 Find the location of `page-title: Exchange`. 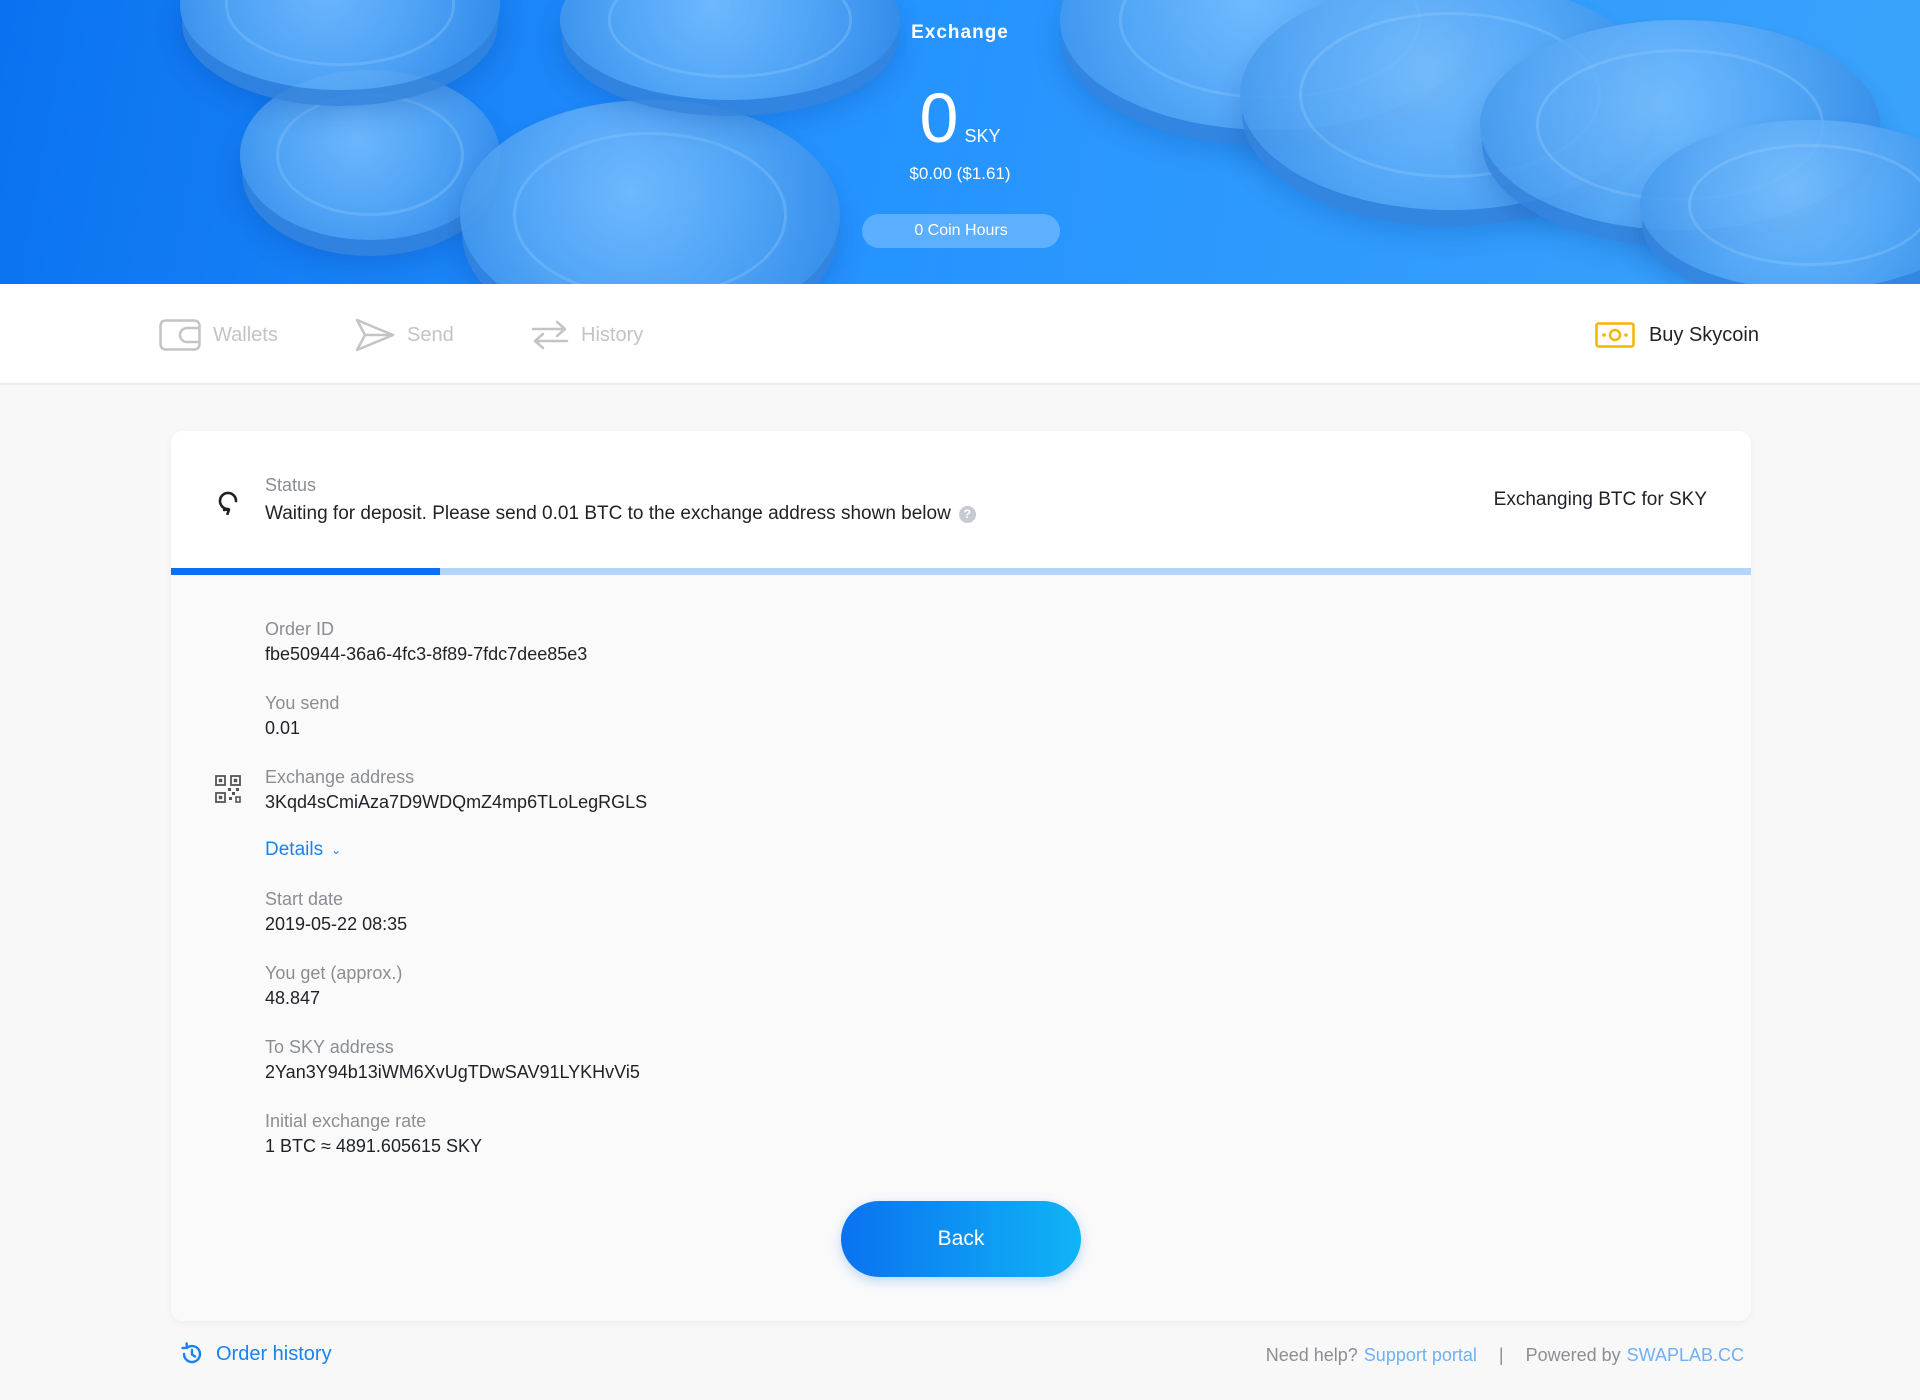

page-title: Exchange is located at coordinates (960, 32).